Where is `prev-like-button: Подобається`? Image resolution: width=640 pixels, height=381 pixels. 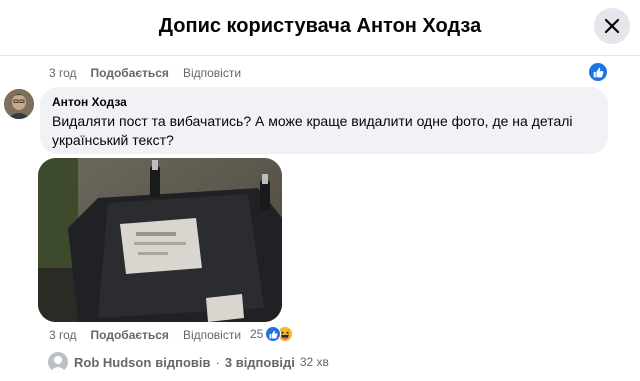 prev-like-button: Подобається is located at coordinates (130, 73).